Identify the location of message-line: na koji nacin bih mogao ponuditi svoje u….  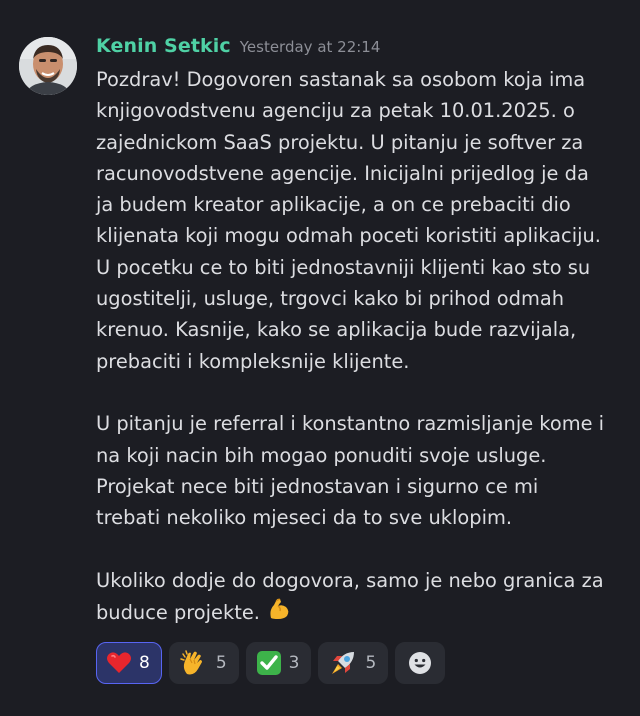
(321, 455).